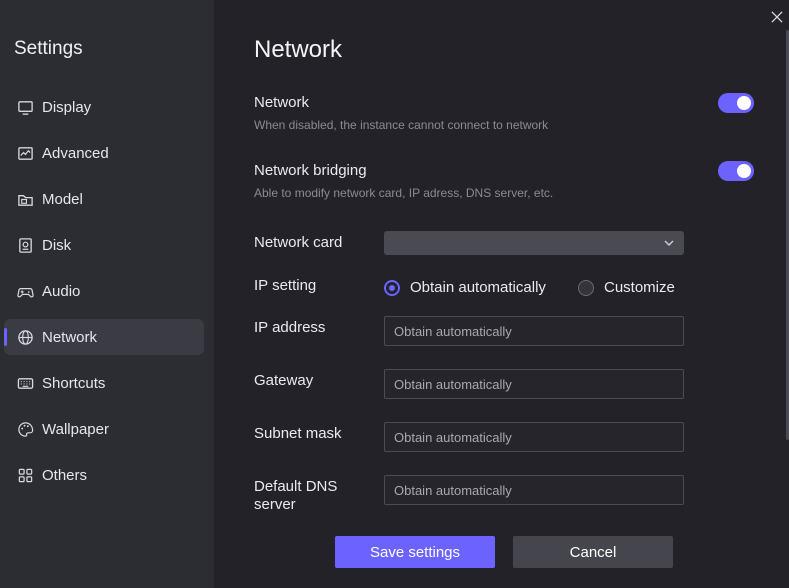 The height and width of the screenshot is (588, 789). I want to click on dns-label-line1: Default DNS, so click(296, 486).